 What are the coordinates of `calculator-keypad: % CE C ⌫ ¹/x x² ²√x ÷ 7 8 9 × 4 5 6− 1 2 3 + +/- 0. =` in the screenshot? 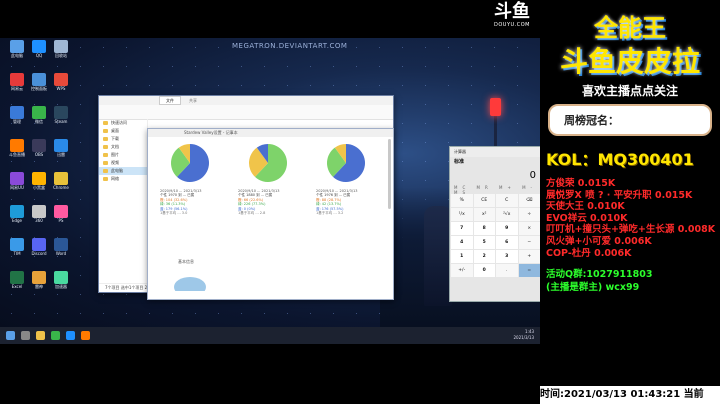 It's located at (495, 235).